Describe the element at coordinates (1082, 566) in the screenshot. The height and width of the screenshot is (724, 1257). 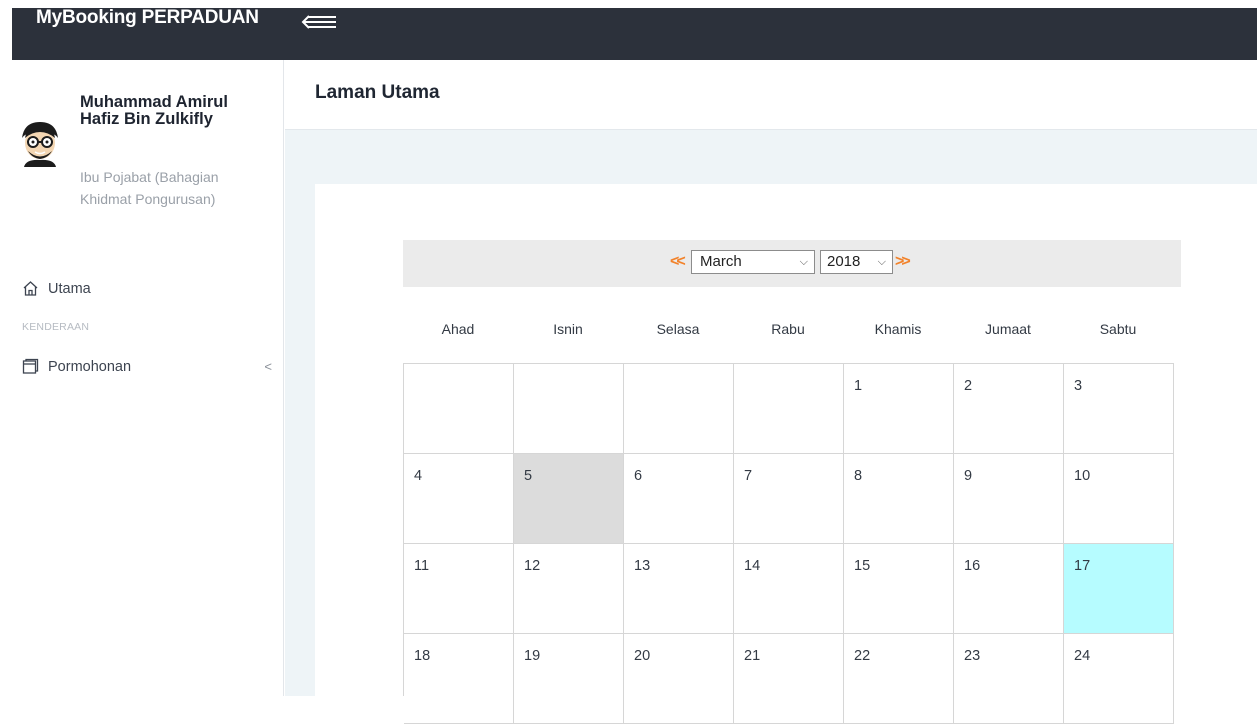
I see `calendar-day-number: 17` at that location.